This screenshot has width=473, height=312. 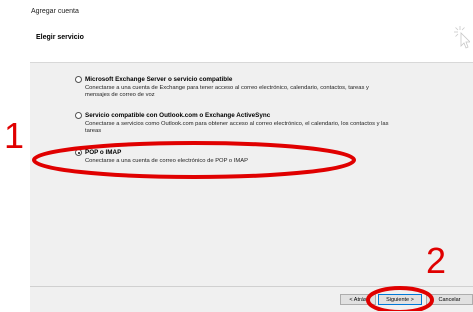 What do you see at coordinates (194, 160) in the screenshot?
I see `annotation-ellipse-pop-imap` at bounding box center [194, 160].